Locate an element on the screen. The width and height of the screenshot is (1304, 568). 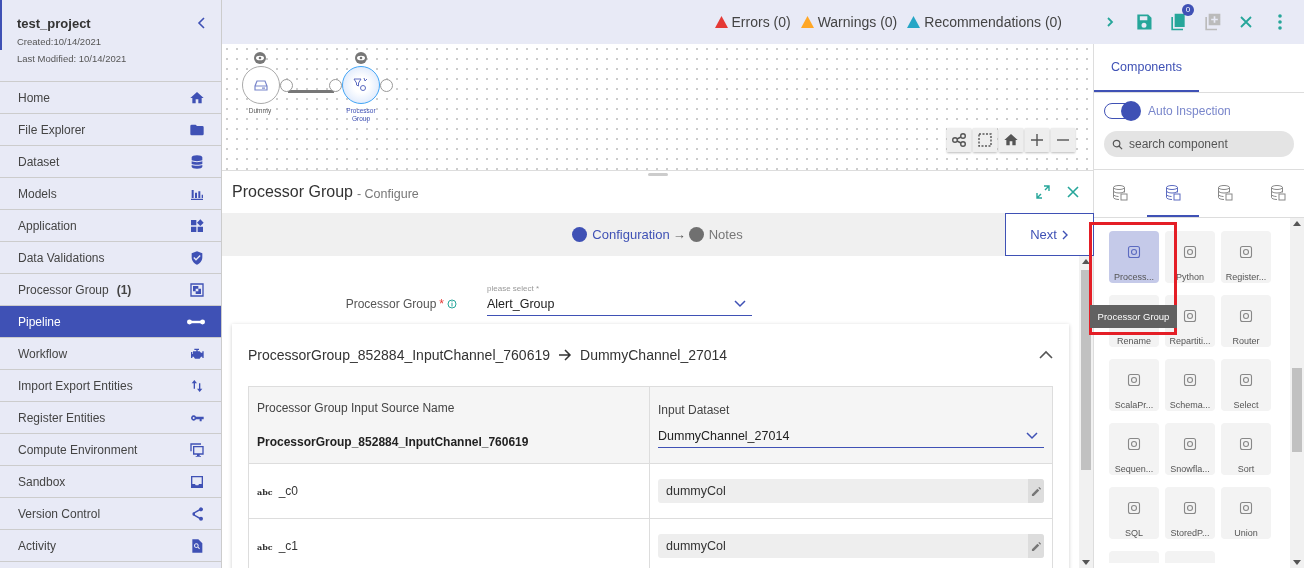
toggle-label: Auto Inspection is located at coordinates (1189, 111).